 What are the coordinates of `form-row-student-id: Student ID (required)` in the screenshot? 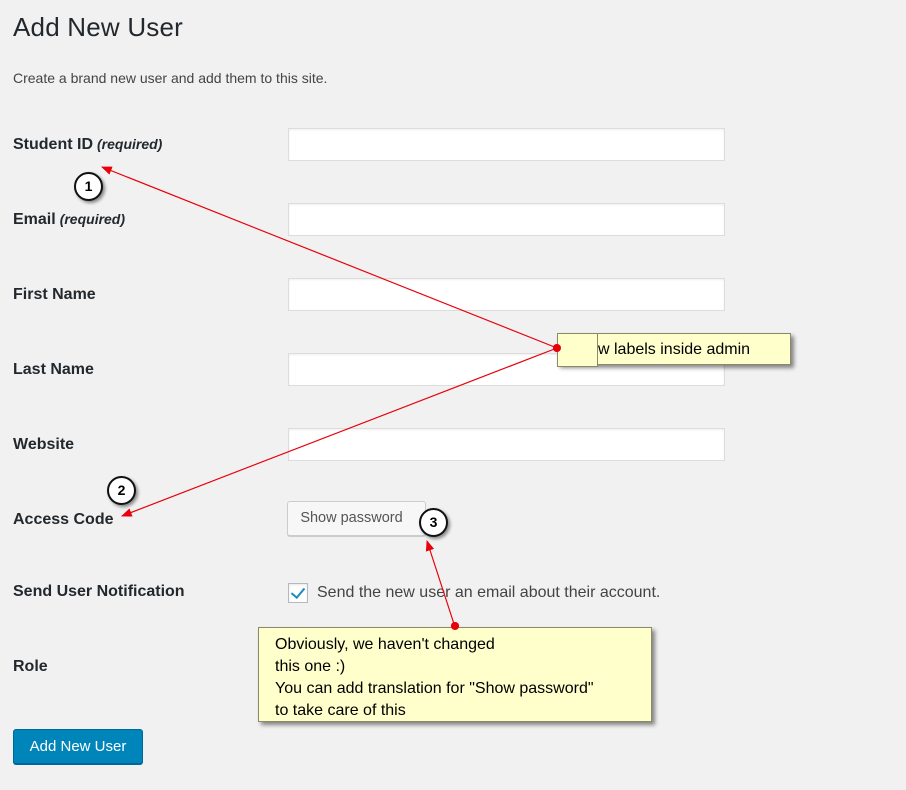 It's located at (453, 148).